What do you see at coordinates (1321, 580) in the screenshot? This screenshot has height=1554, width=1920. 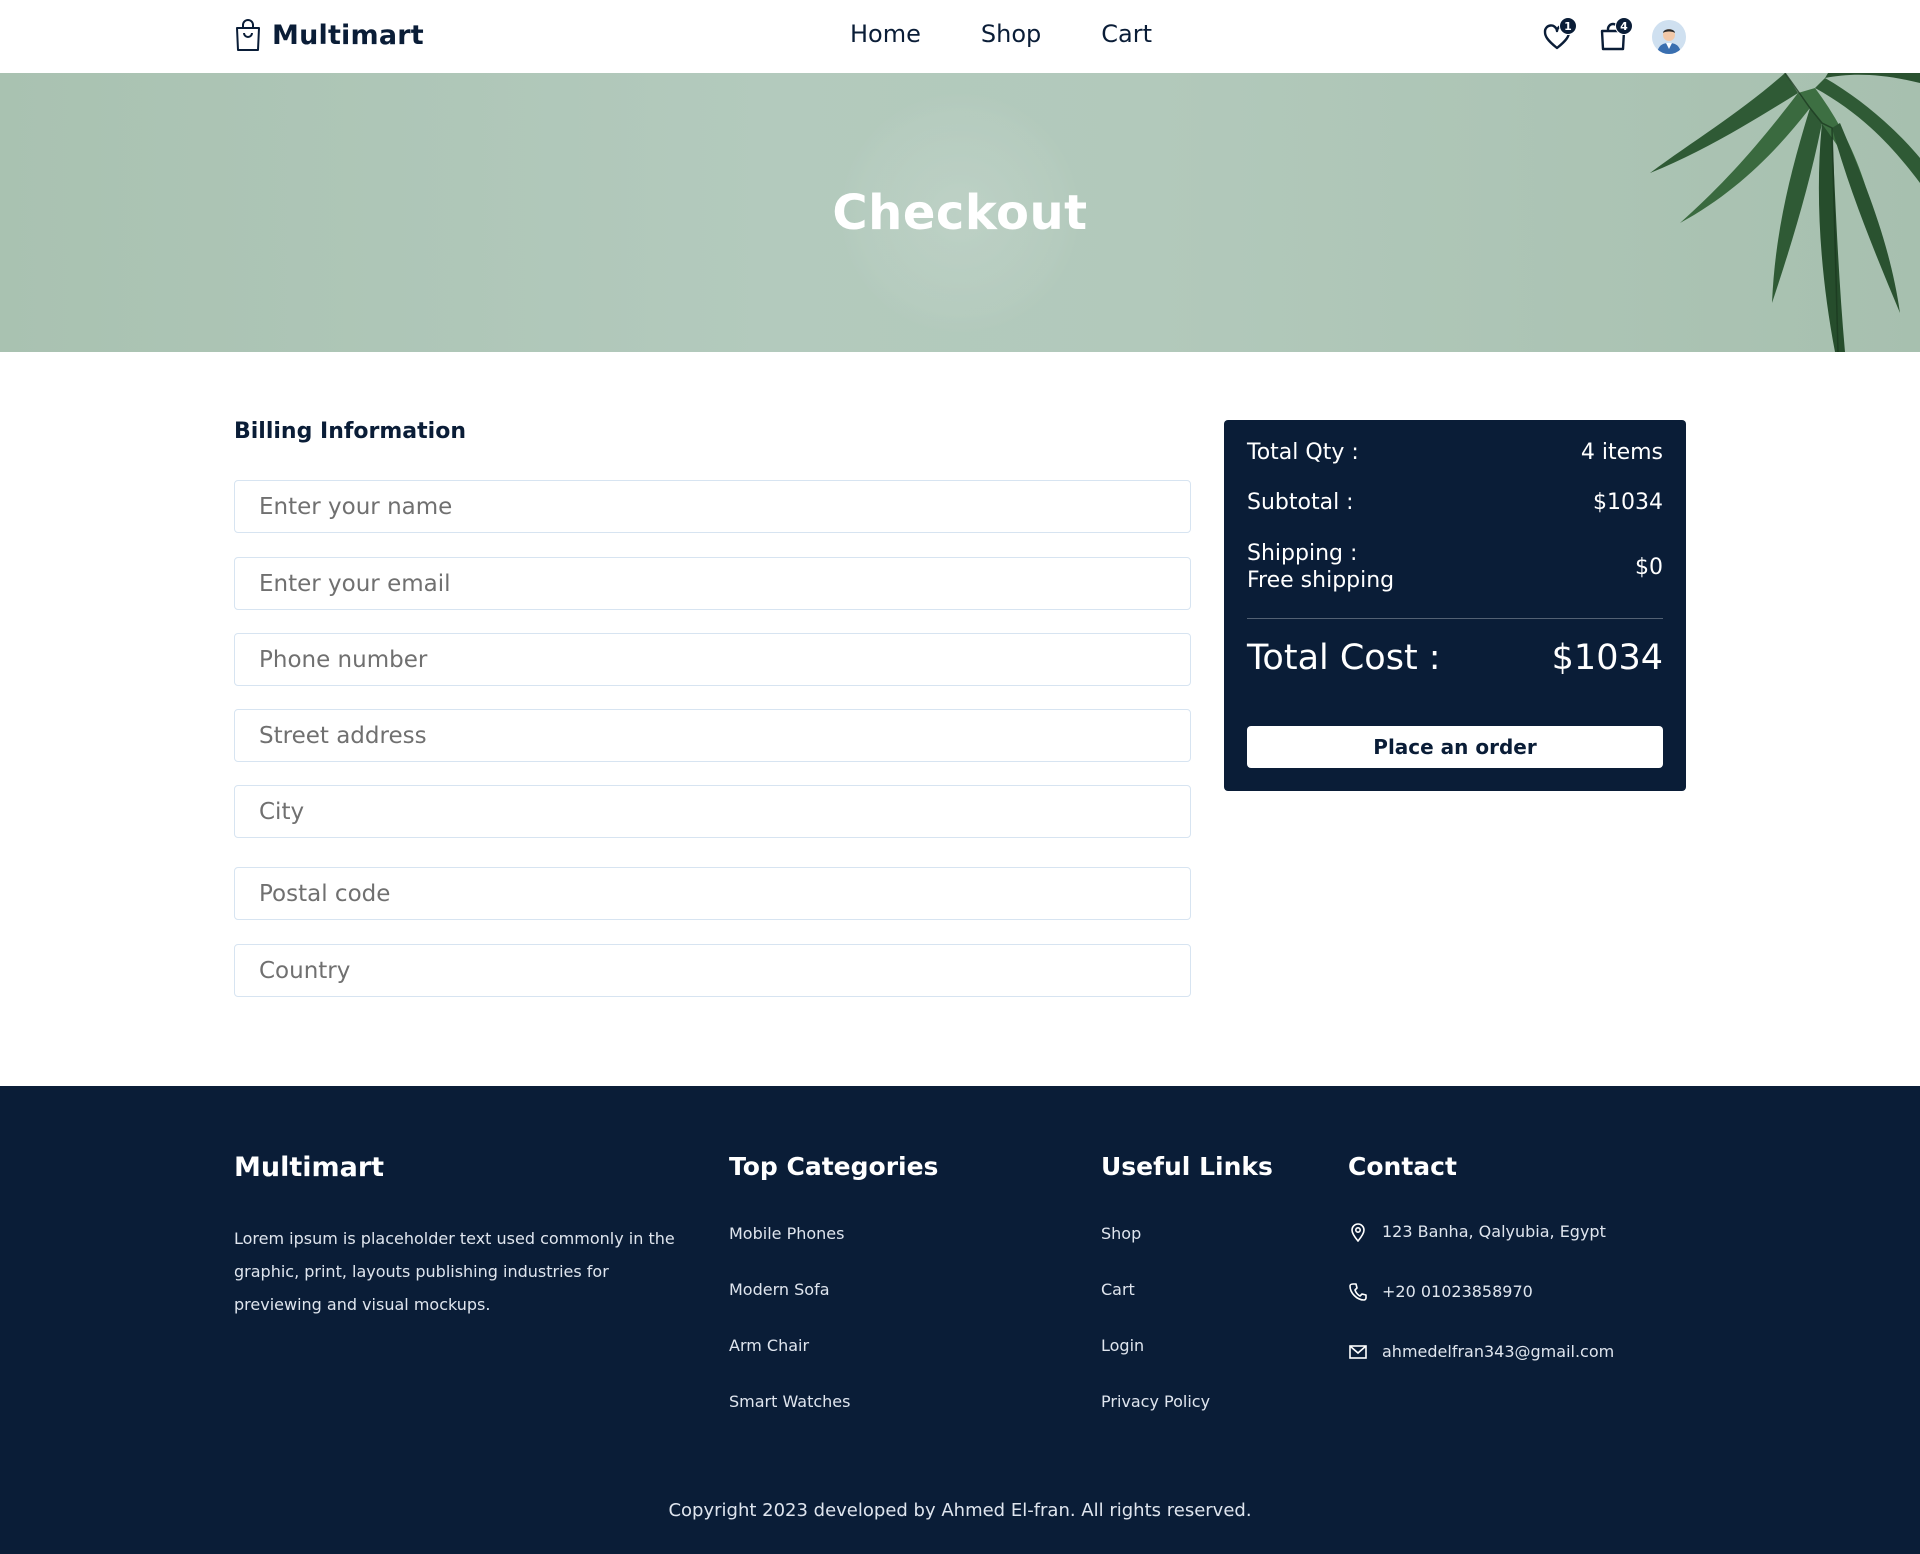 I see `shipping-note: Free shipping` at bounding box center [1321, 580].